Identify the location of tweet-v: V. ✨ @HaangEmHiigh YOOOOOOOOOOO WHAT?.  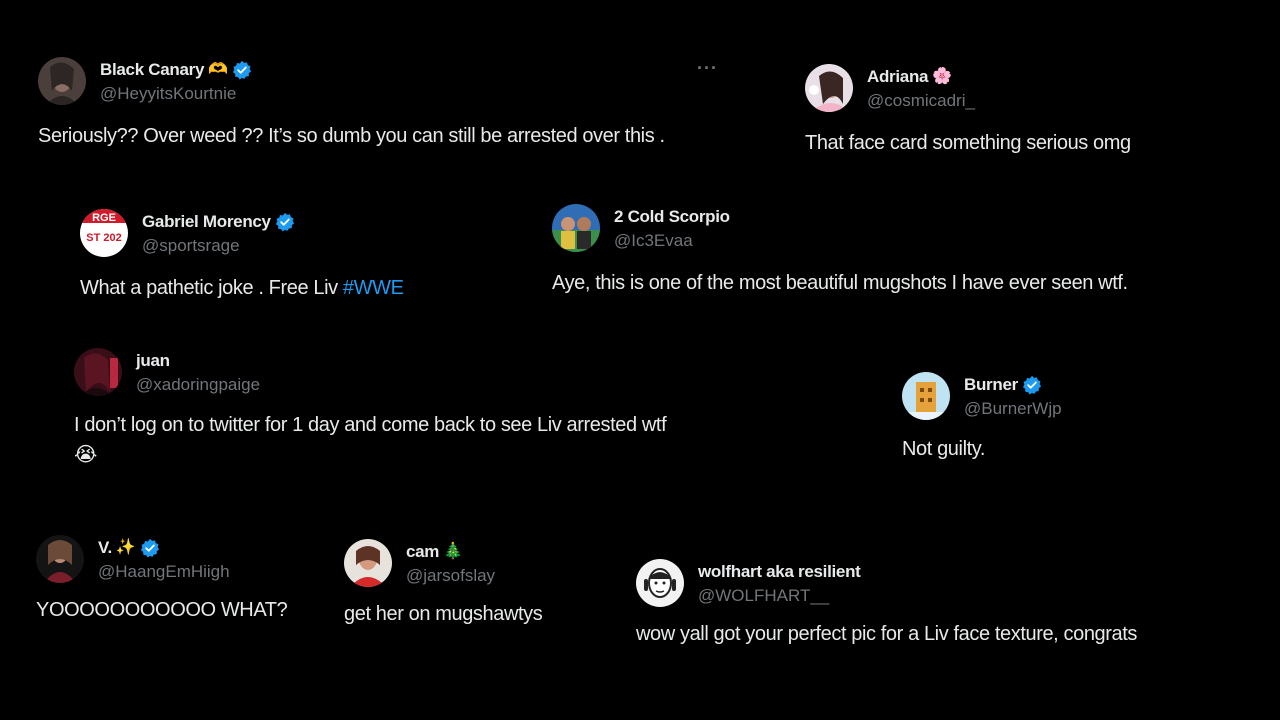
(162, 580).